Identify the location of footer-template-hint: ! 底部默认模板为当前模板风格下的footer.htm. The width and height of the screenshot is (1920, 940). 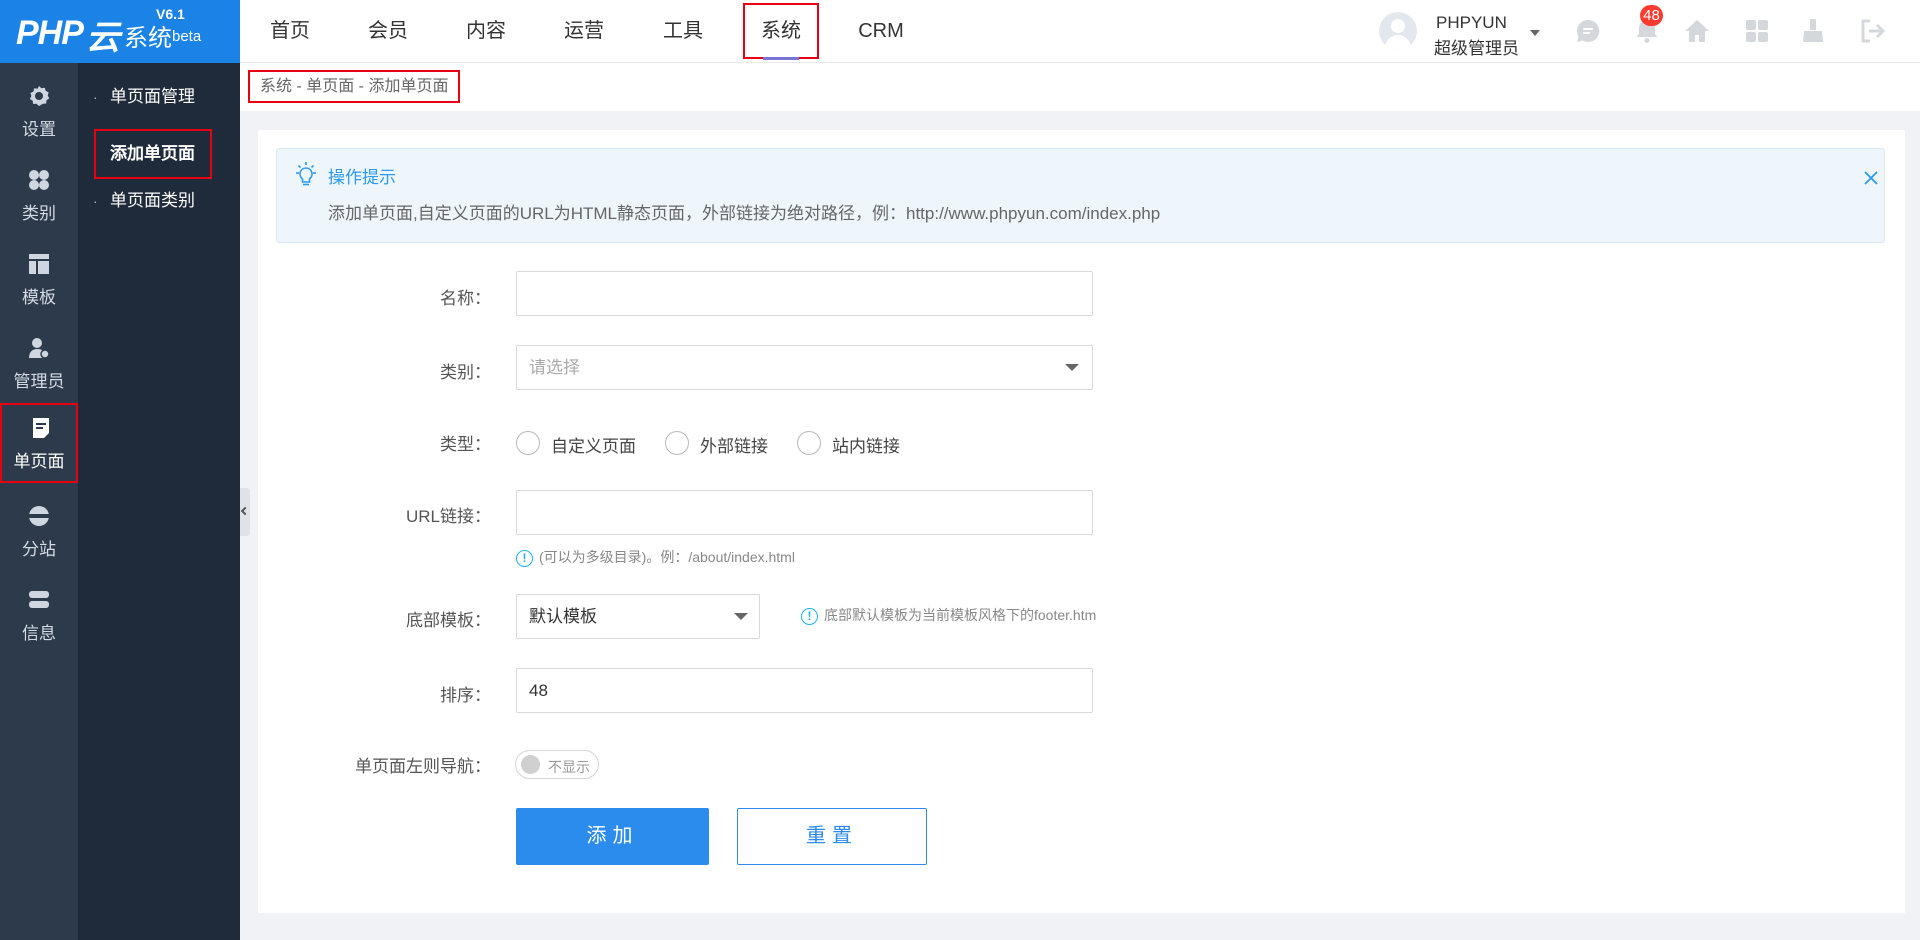
(948, 615).